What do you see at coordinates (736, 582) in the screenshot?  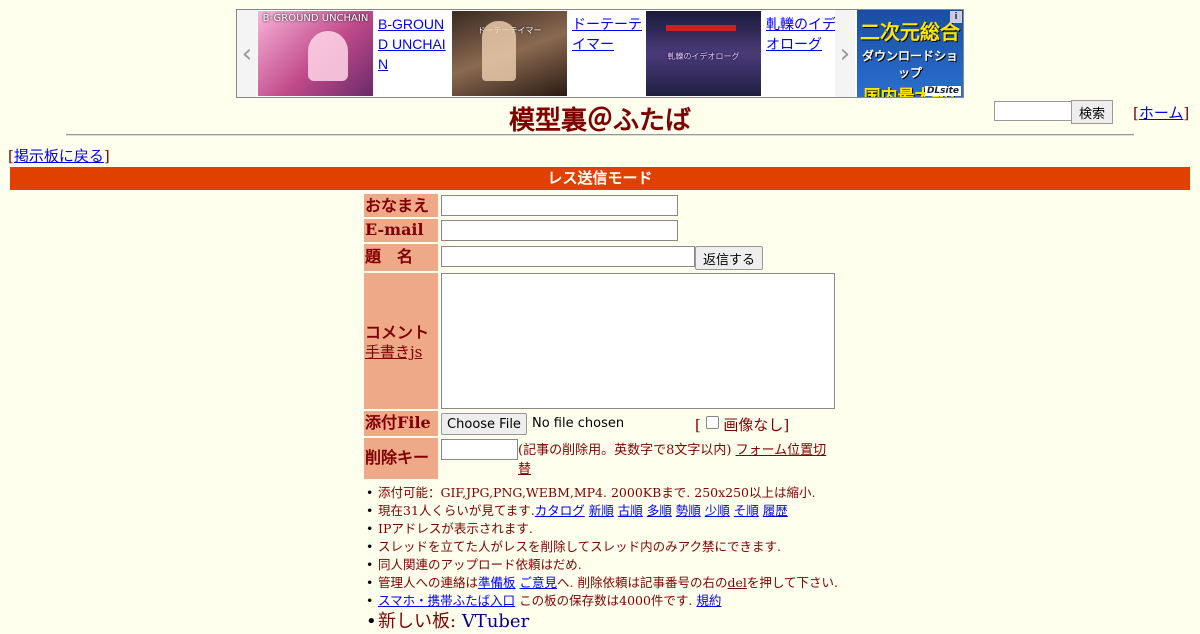 I see `del-link: del` at bounding box center [736, 582].